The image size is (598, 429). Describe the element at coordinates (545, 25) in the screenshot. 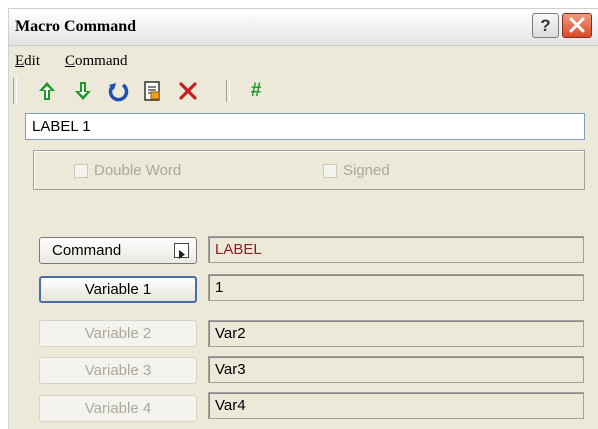

I see `help-button: ?` at that location.